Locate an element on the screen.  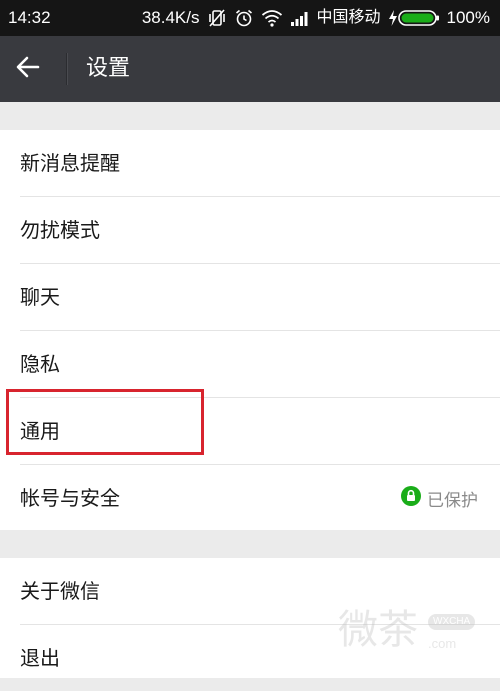
battery-percent: 100% is located at coordinates (468, 17).